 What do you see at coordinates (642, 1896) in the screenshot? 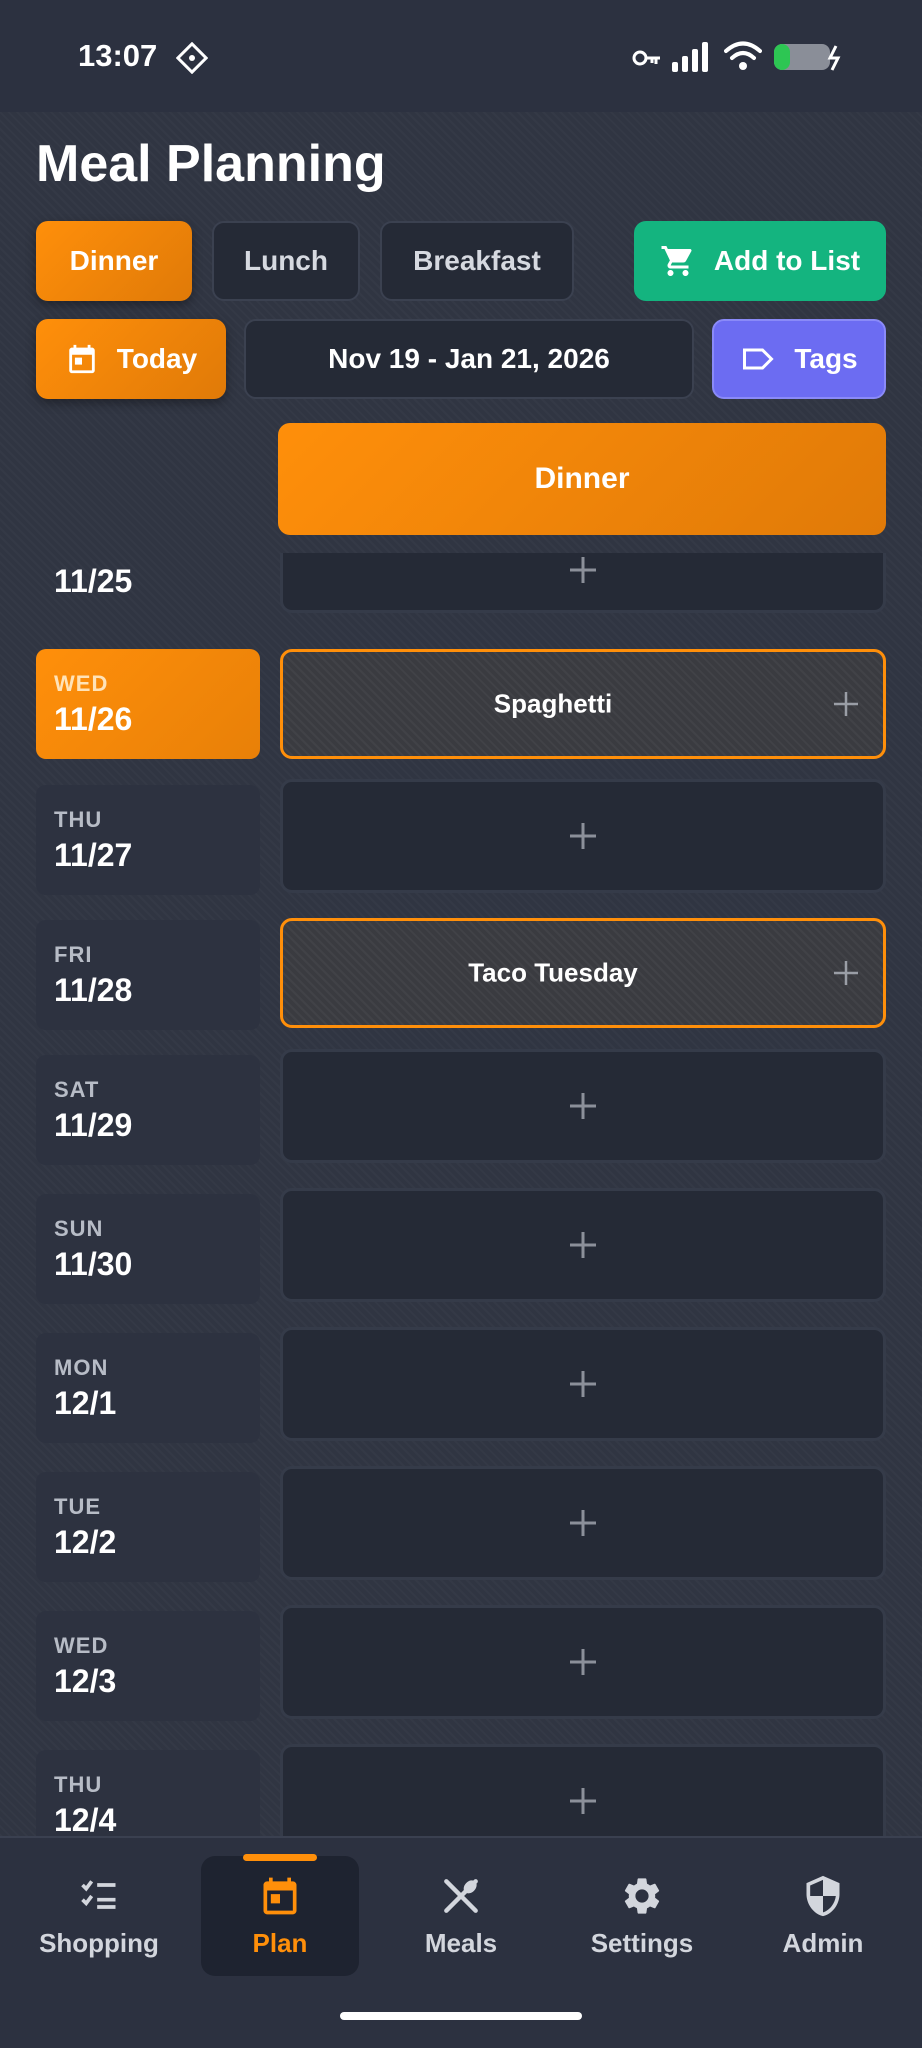
I see `gear-icon` at bounding box center [642, 1896].